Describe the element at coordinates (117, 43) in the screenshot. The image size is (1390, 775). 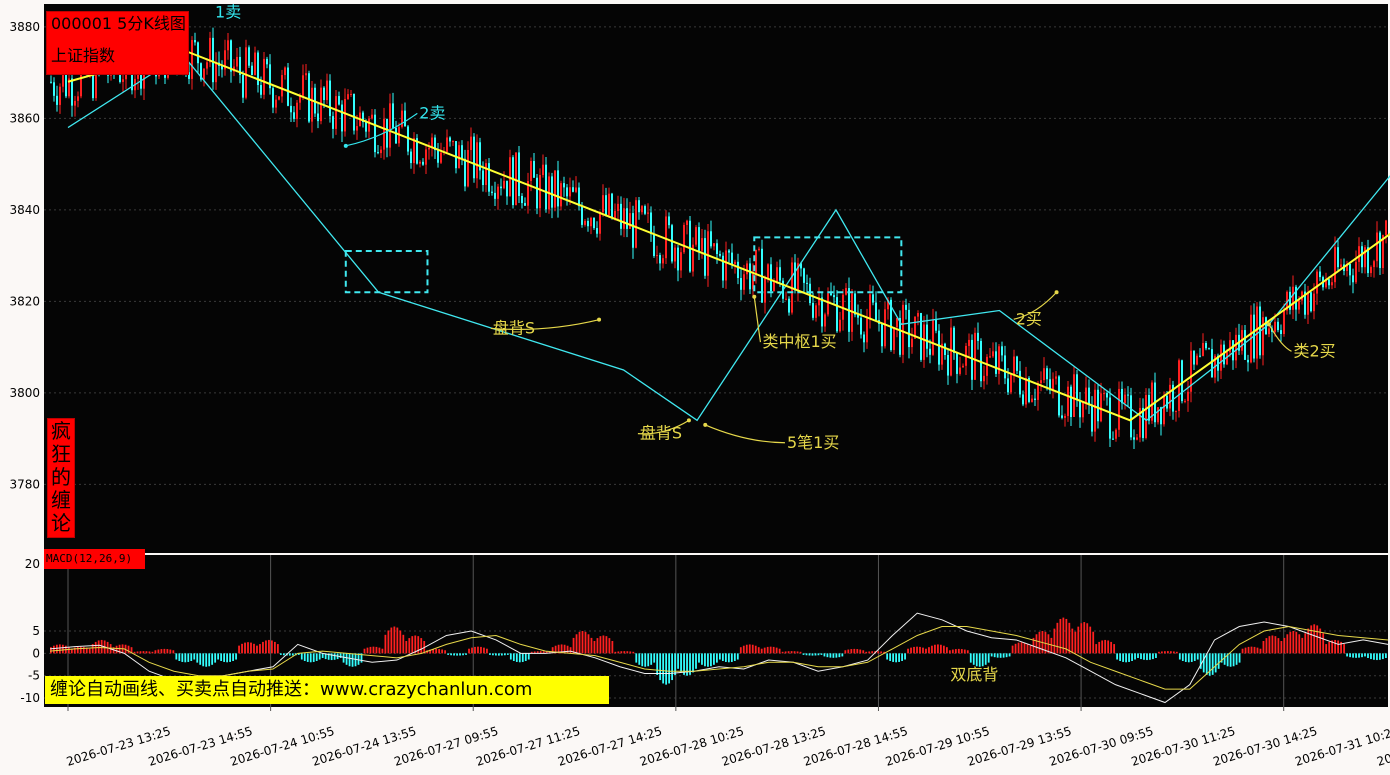
I see `chart-title-box: 000001 5分K线图 上证指数` at that location.